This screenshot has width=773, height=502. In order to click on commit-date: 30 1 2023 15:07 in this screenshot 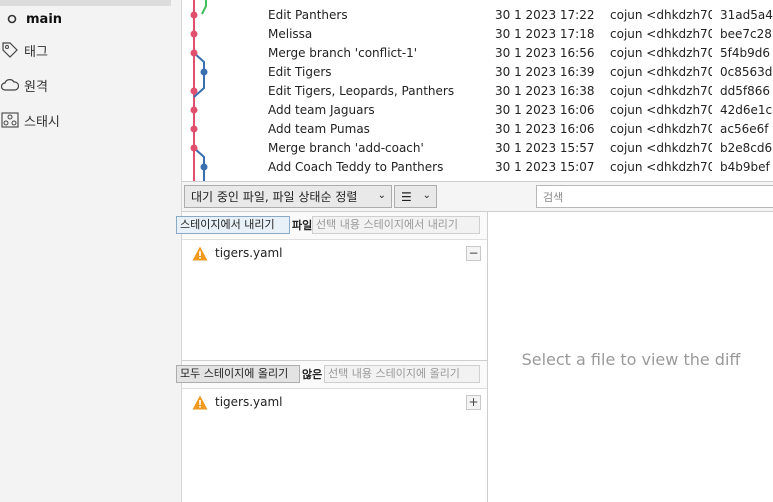, I will do `click(545, 167)`.